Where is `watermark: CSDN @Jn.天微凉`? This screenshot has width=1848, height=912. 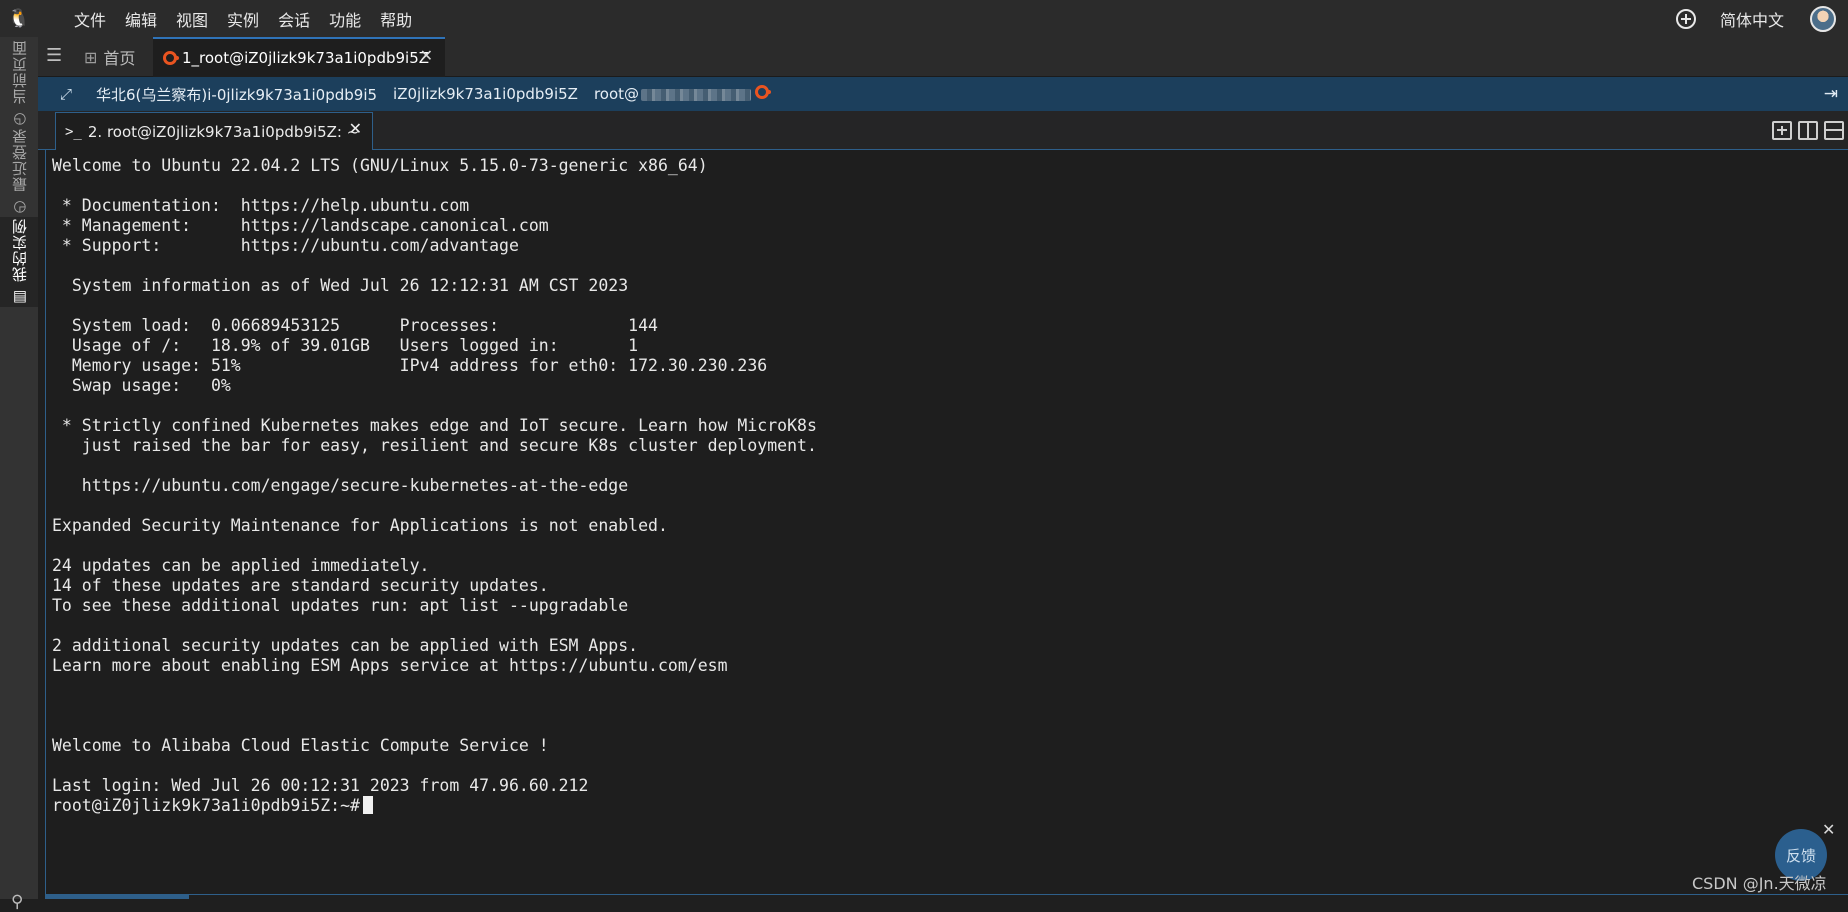 watermark: CSDN @Jn.天微凉 is located at coordinates (1759, 883).